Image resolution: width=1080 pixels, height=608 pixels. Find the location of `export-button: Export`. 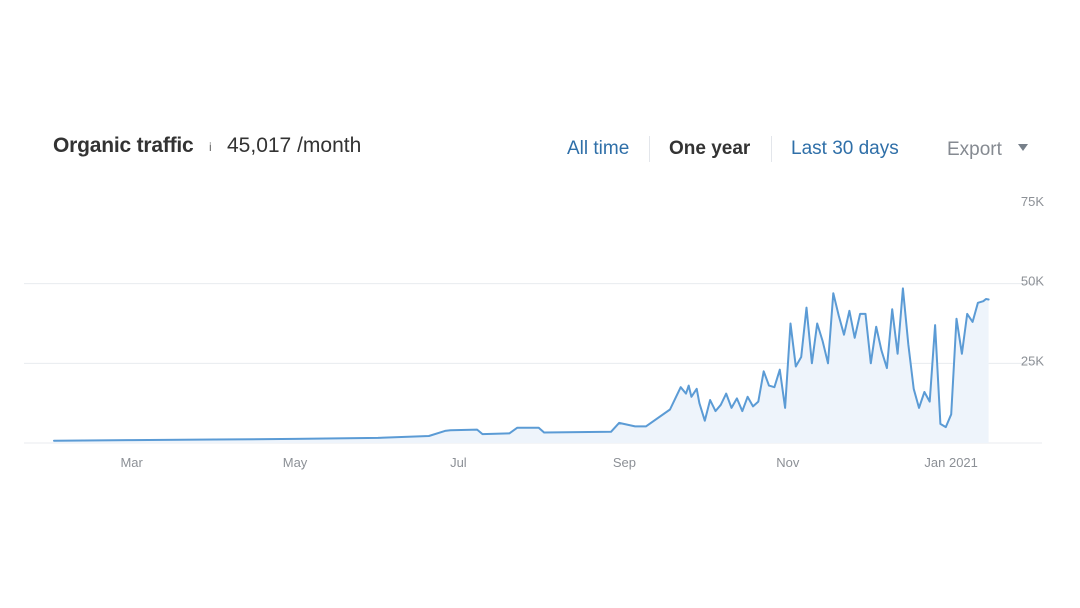

export-button: Export is located at coordinates (974, 150).